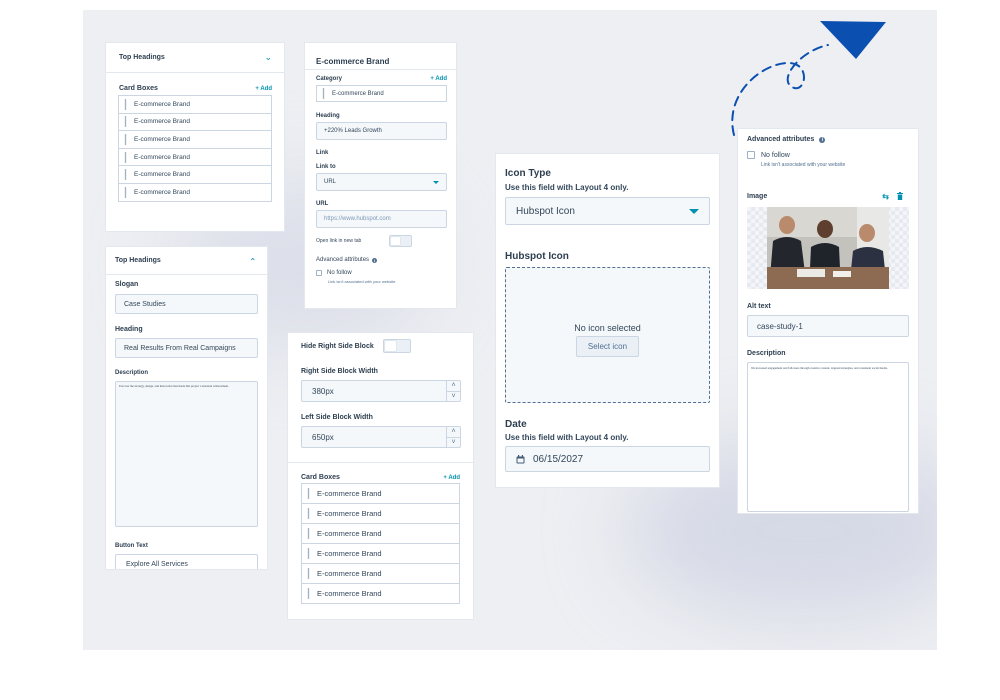 This screenshot has height=700, width=1000. I want to click on left-width-value: 650px, so click(323, 437).